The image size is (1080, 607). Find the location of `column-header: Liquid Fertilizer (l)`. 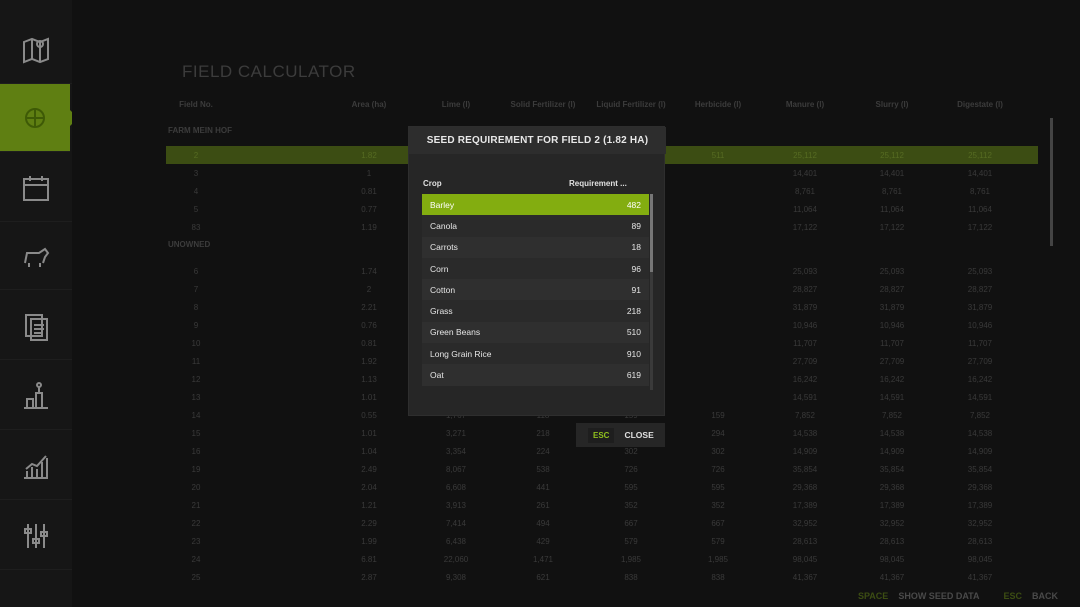

column-header: Liquid Fertilizer (l) is located at coordinates (631, 104).